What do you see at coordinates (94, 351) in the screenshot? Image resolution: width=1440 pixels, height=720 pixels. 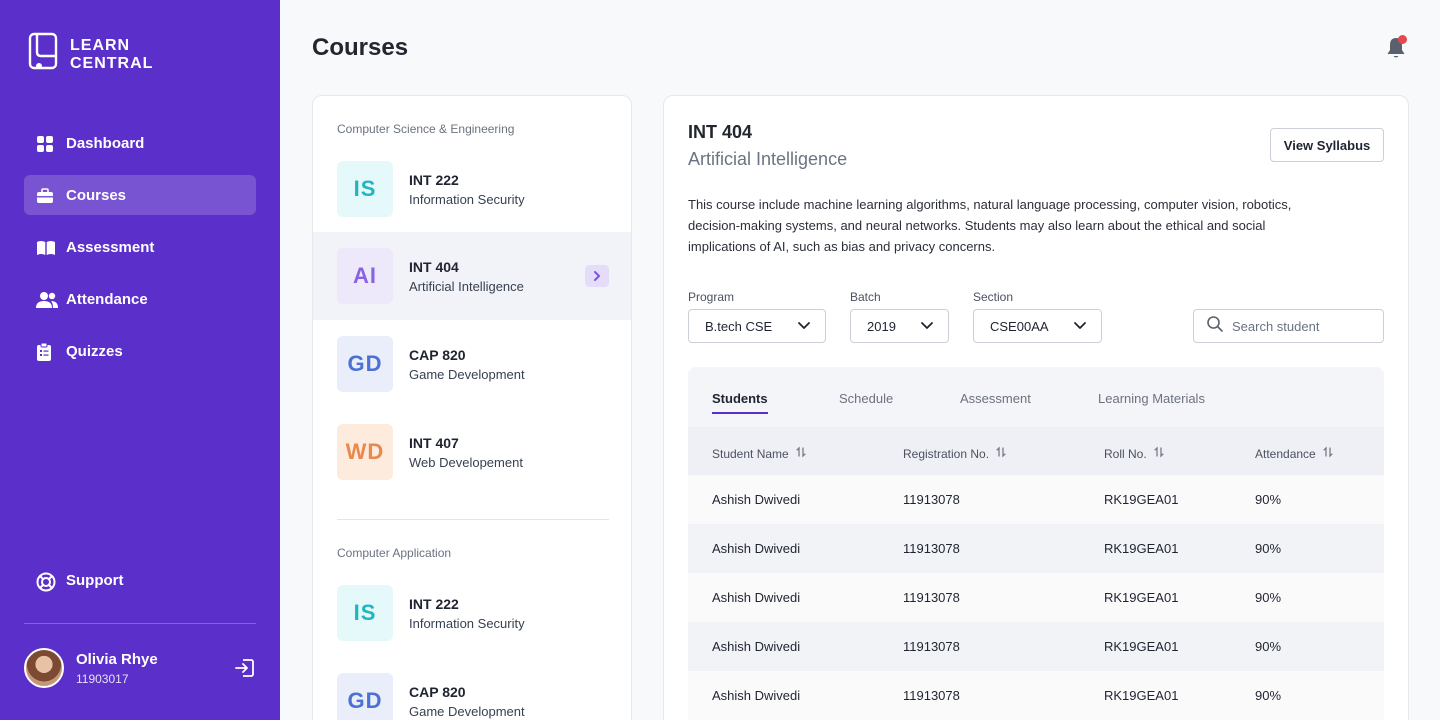 I see `nav-label: Quizzes` at bounding box center [94, 351].